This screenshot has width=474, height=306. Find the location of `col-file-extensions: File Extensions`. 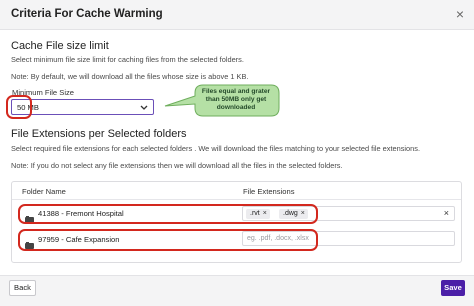

col-file-extensions: File Extensions is located at coordinates (269, 191).